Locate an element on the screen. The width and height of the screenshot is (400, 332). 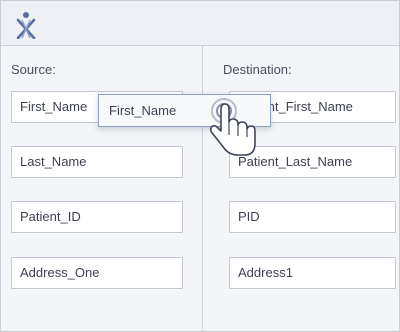
column-divider is located at coordinates (202, 188).